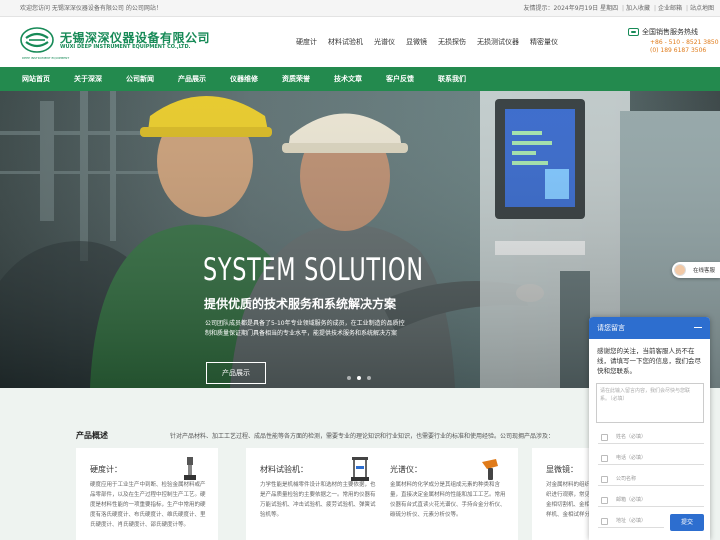 The width and height of the screenshot is (720, 540). What do you see at coordinates (452, 42) in the screenshot?
I see `product-link-ndt: 无损探伤` at bounding box center [452, 42].